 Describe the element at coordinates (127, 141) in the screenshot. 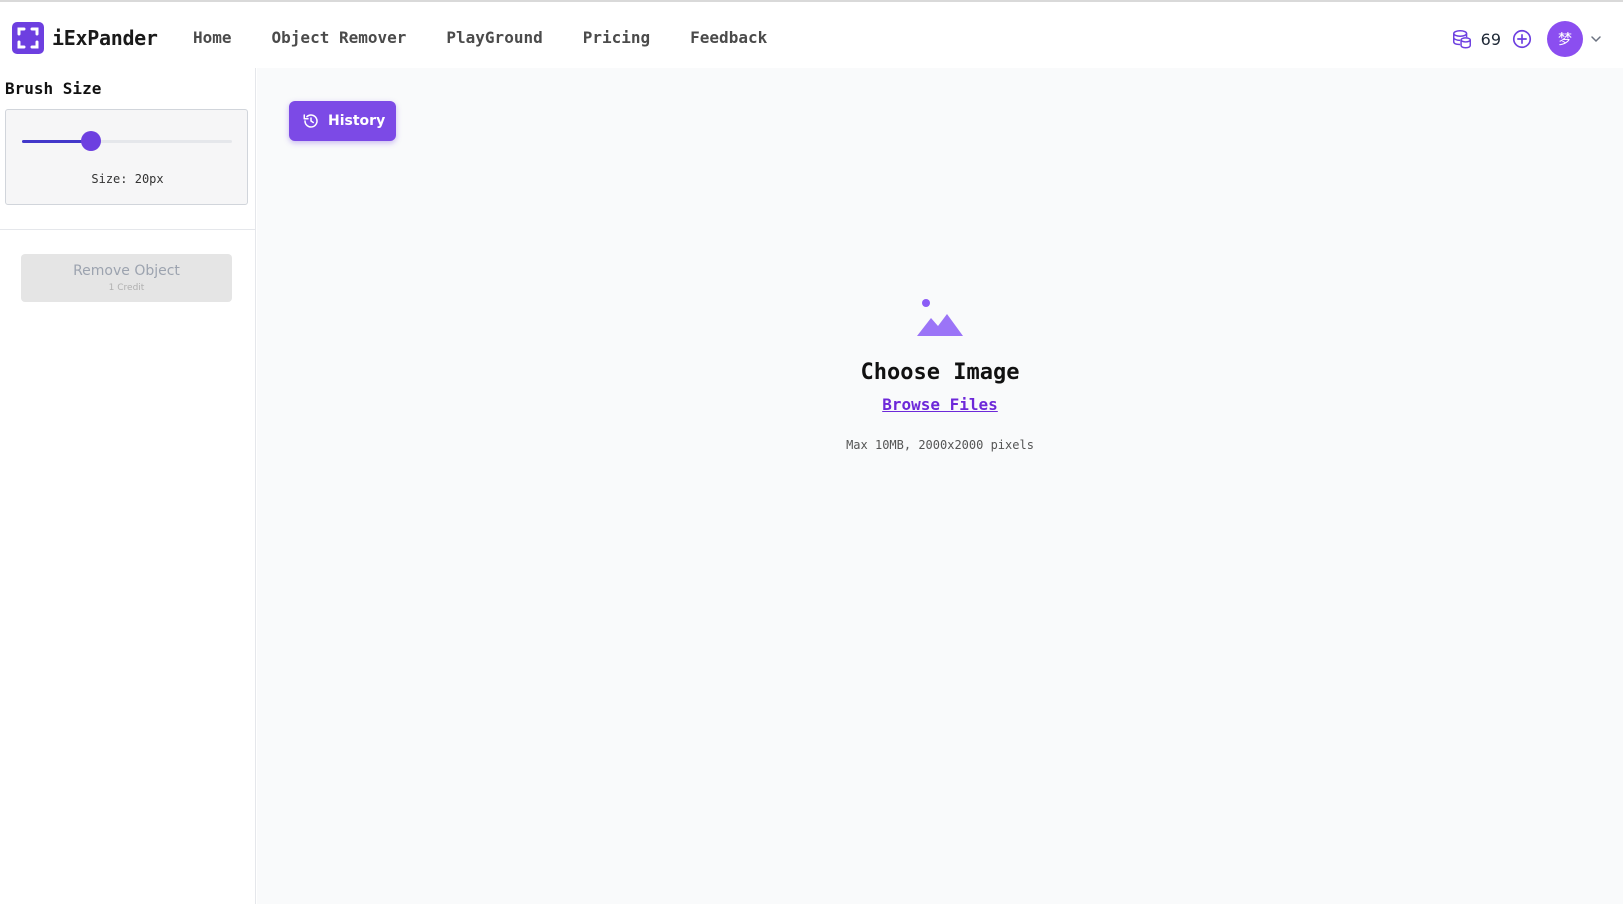

I see `brush-size-slider` at that location.